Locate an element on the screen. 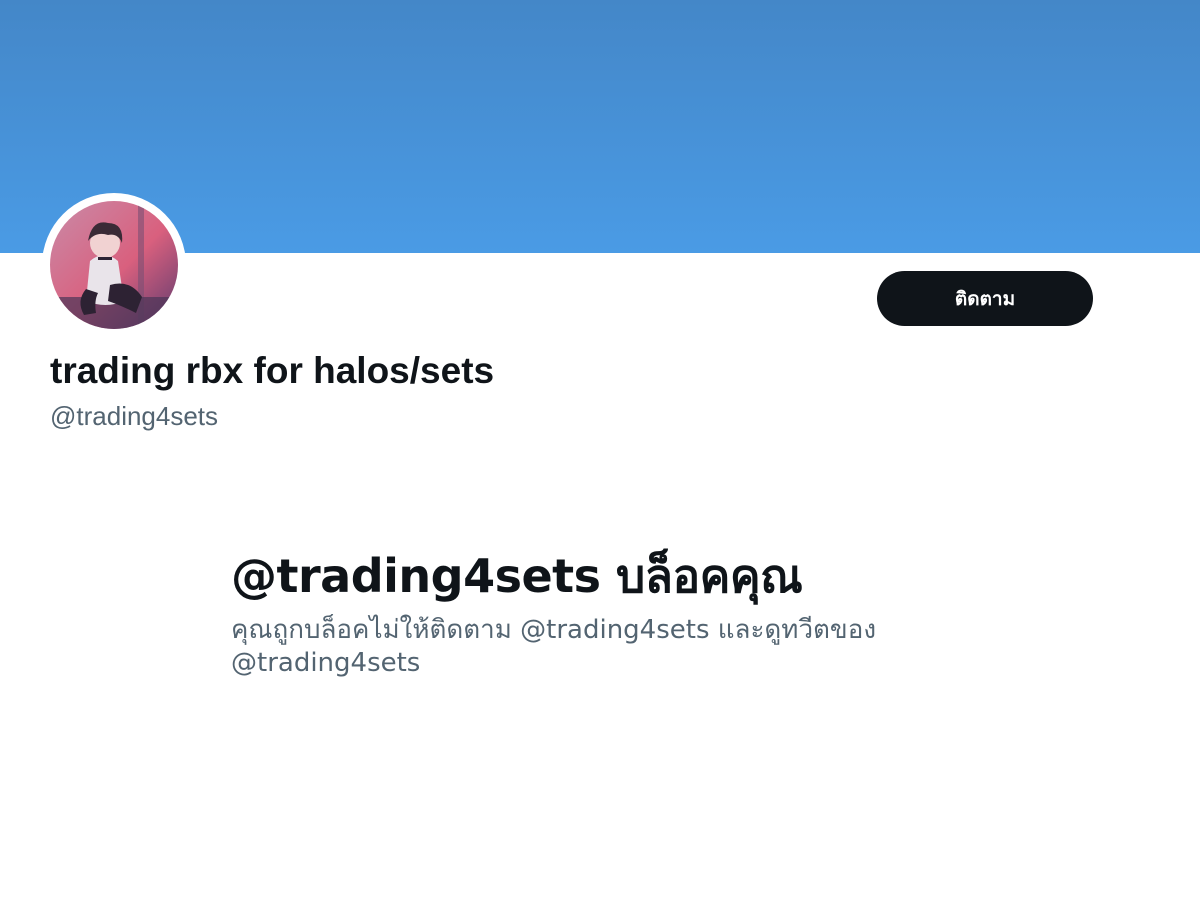  follow-button: ติดตาม is located at coordinates (985, 298).